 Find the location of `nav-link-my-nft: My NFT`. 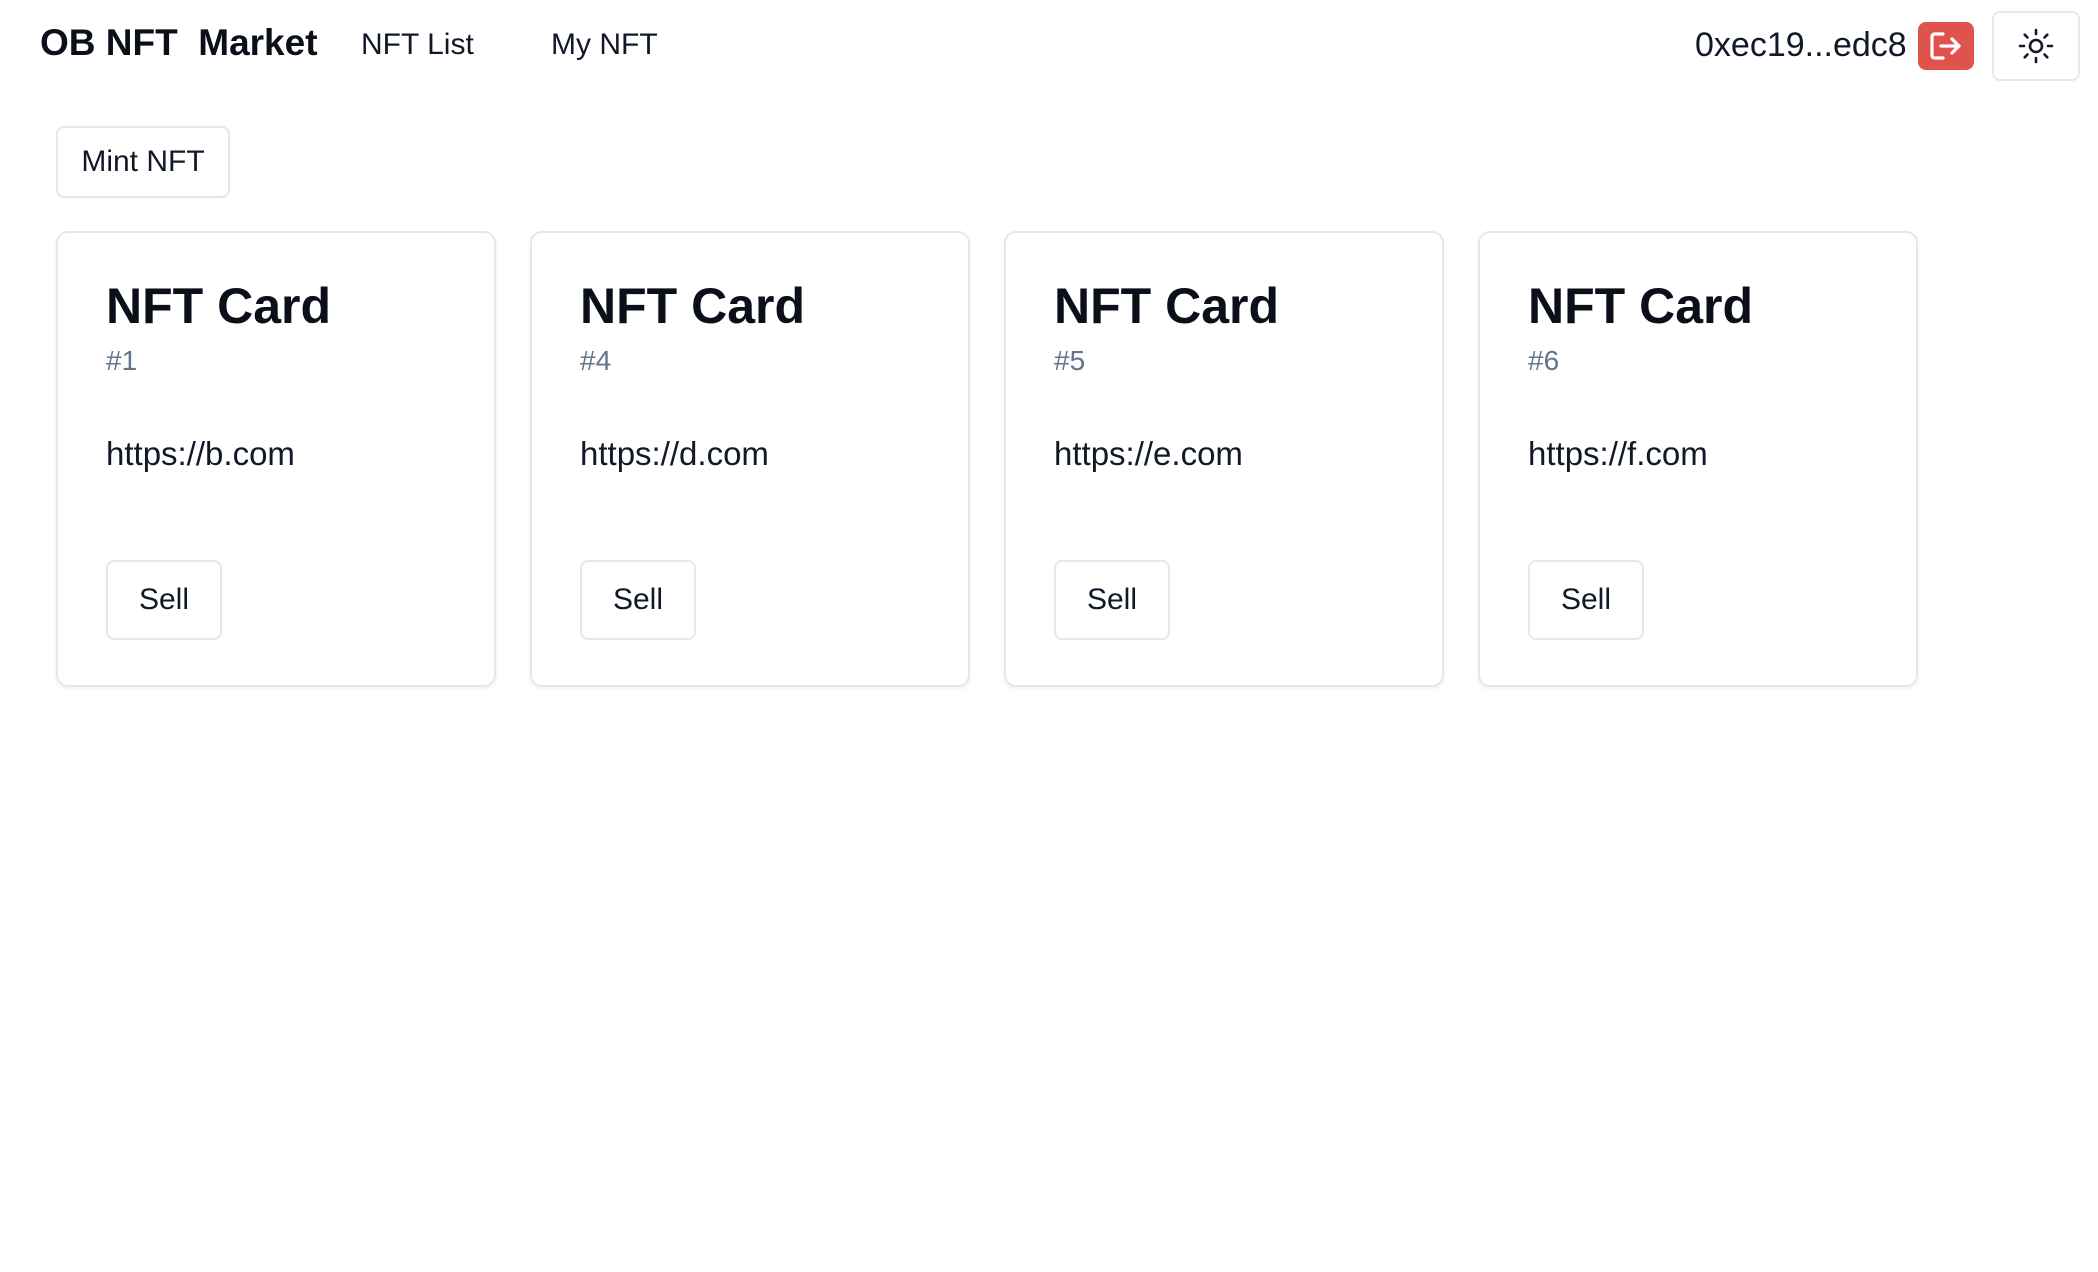

nav-link-my-nft: My NFT is located at coordinates (604, 45).